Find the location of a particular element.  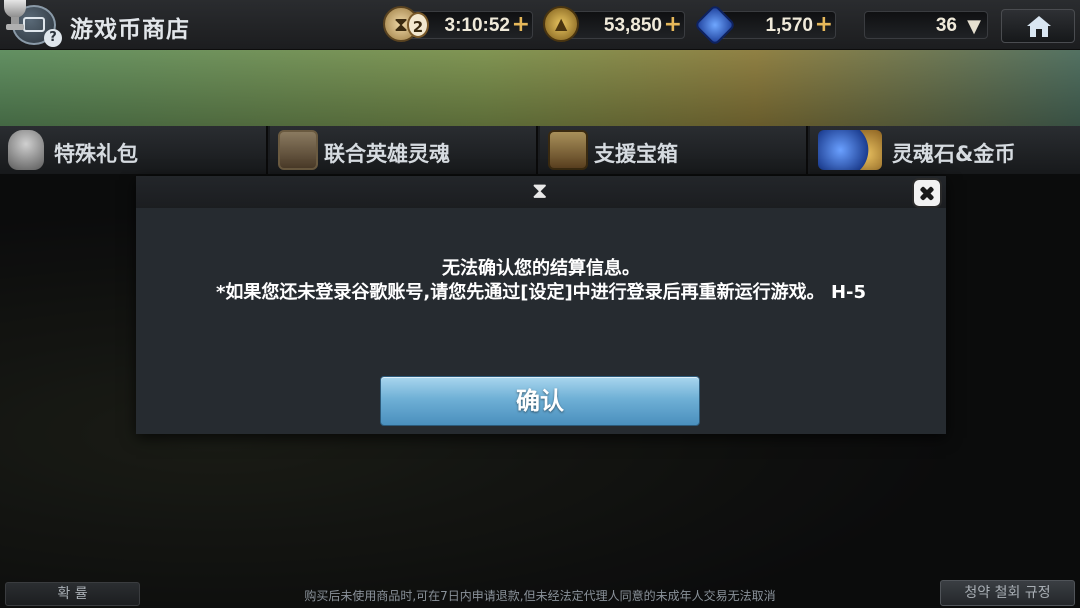

trophy-value: 36 is located at coordinates (946, 25).